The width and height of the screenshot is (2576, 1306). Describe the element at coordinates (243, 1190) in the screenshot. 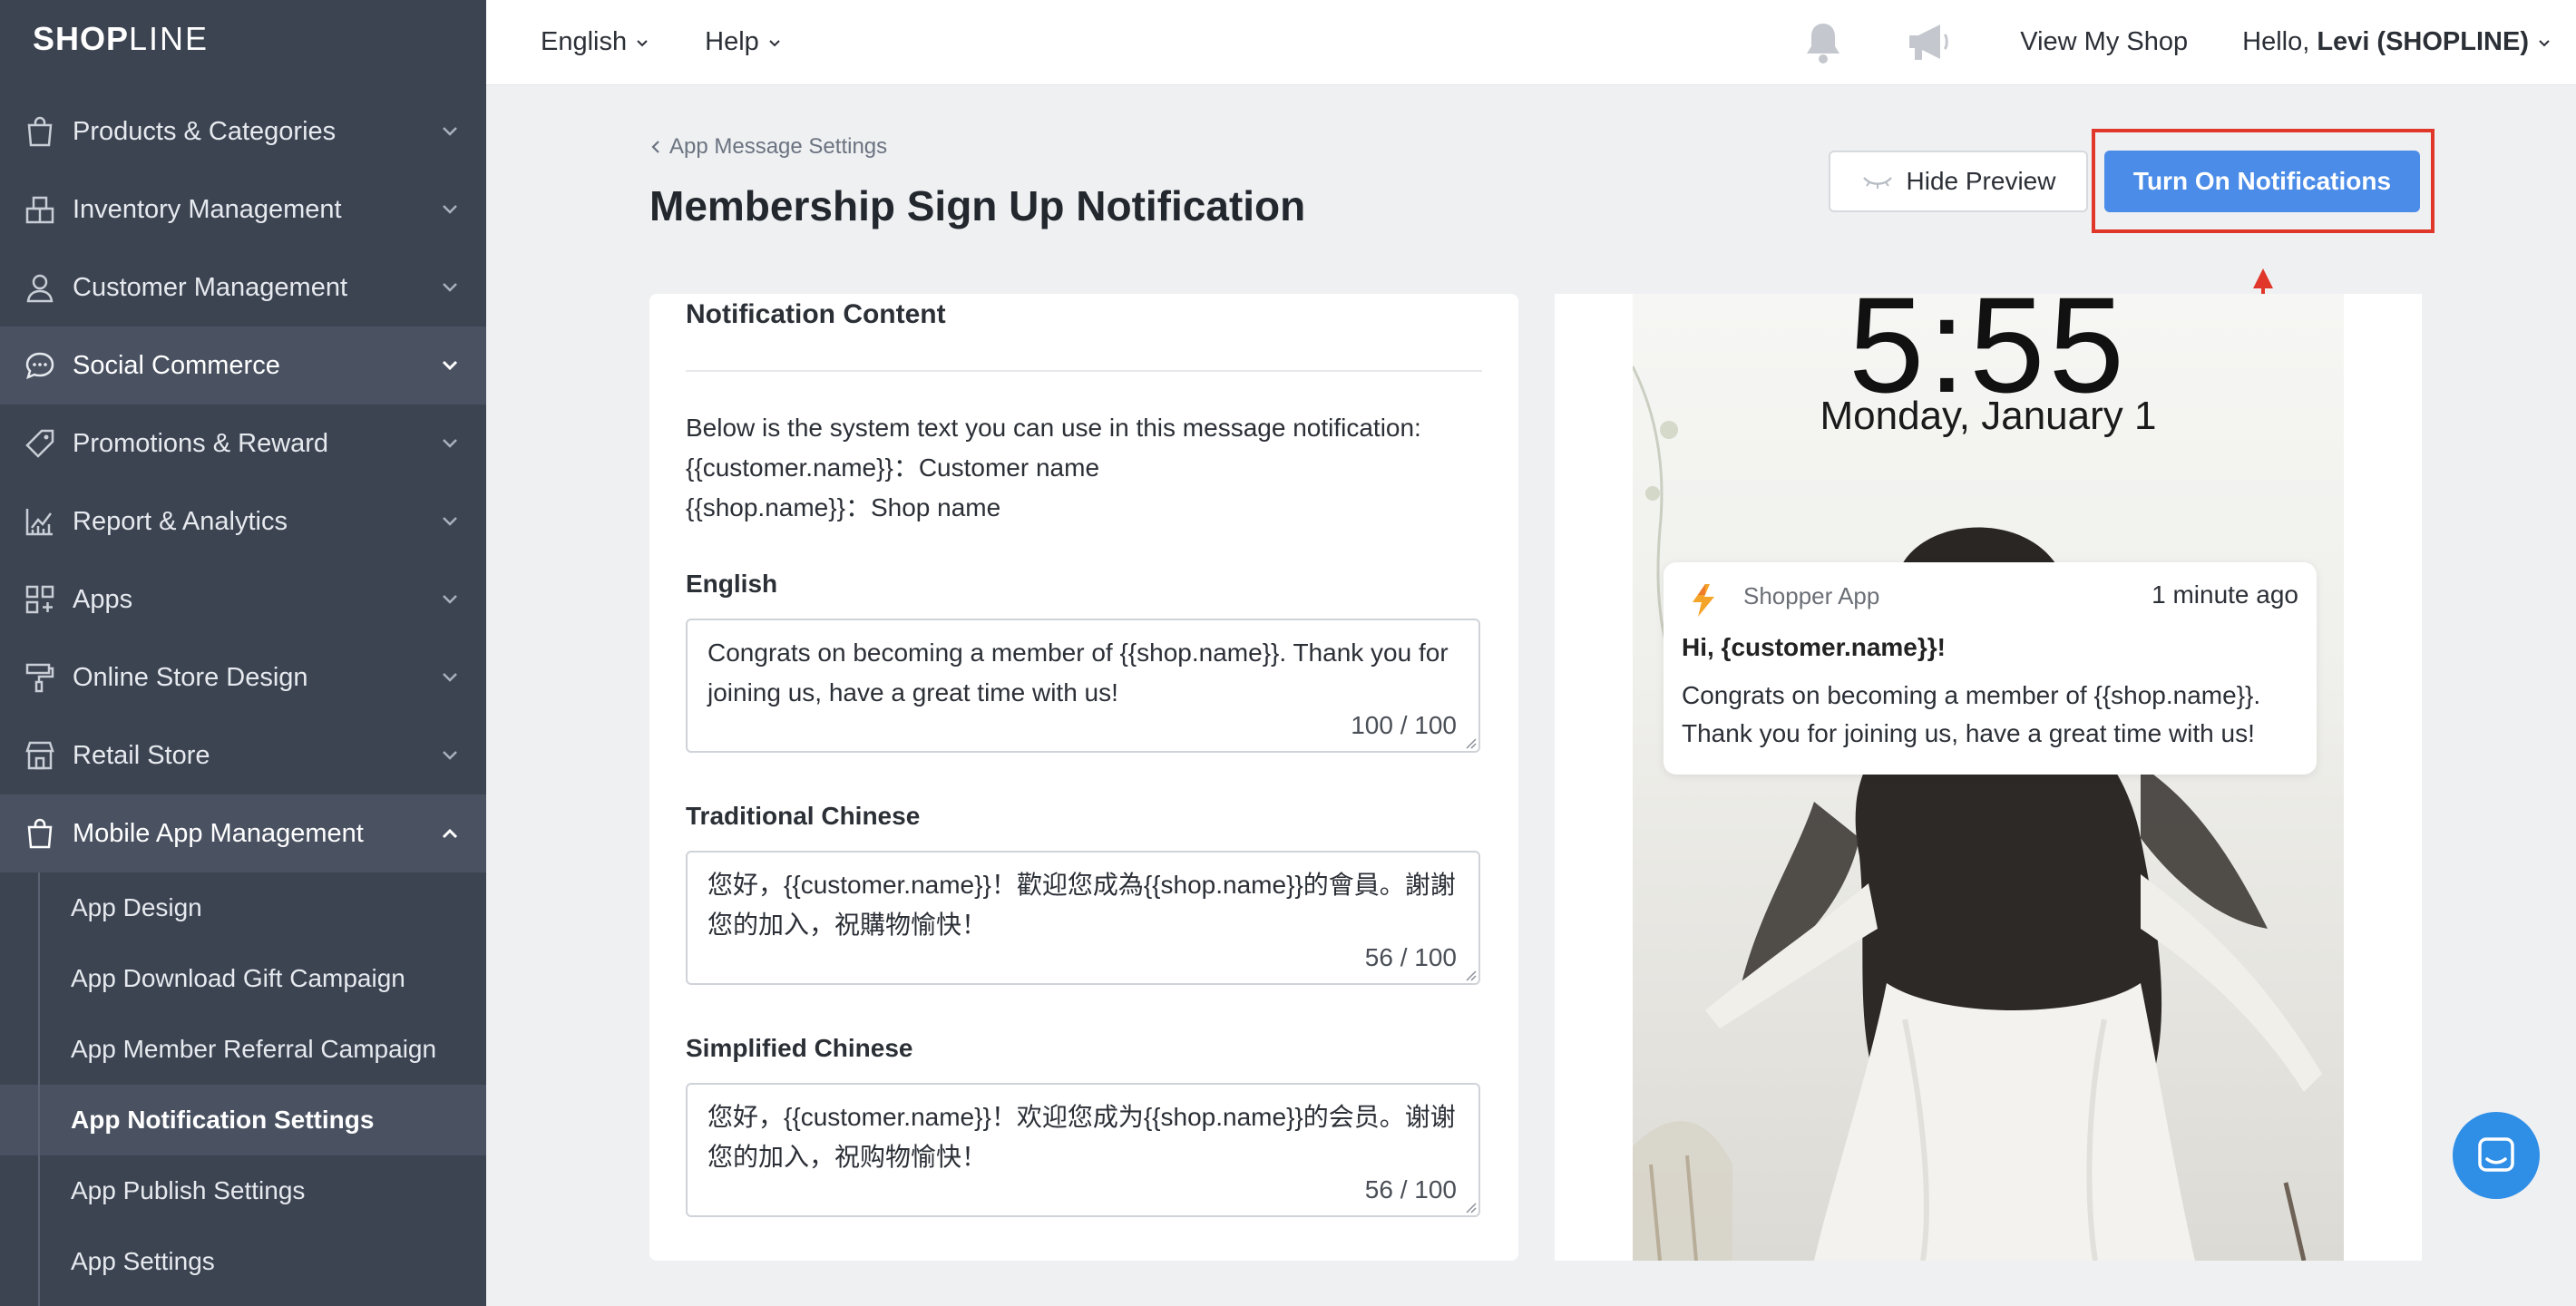

I see `subnav-item-app-publish-settings: App Publish Settings` at that location.